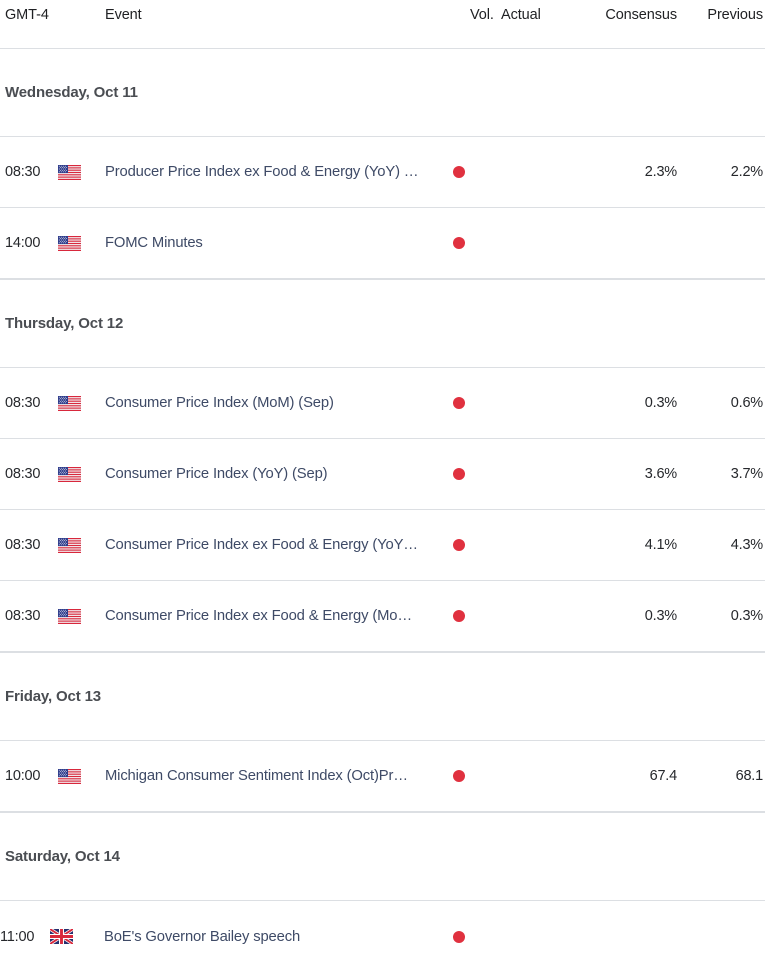  I want to click on event-row: 11:00 BoE's Governor Bailey speech, so click(382, 931).